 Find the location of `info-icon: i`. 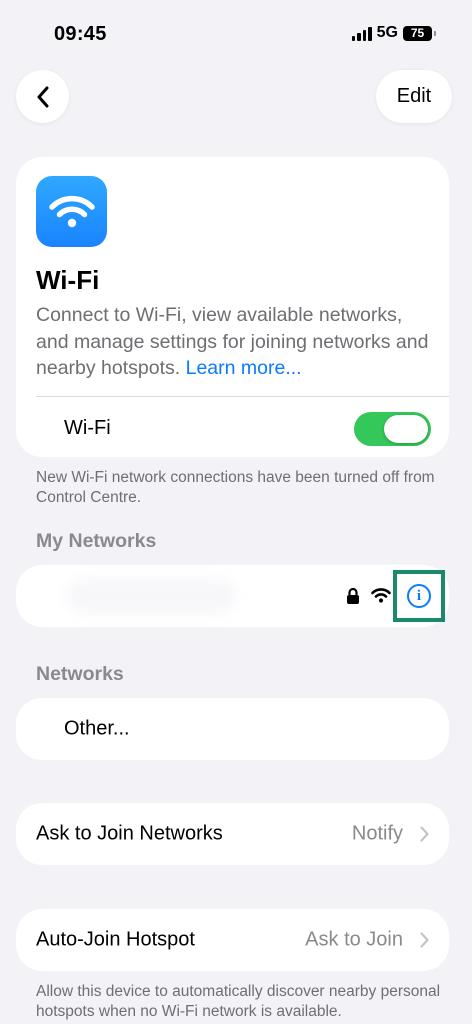

info-icon: i is located at coordinates (419, 596).